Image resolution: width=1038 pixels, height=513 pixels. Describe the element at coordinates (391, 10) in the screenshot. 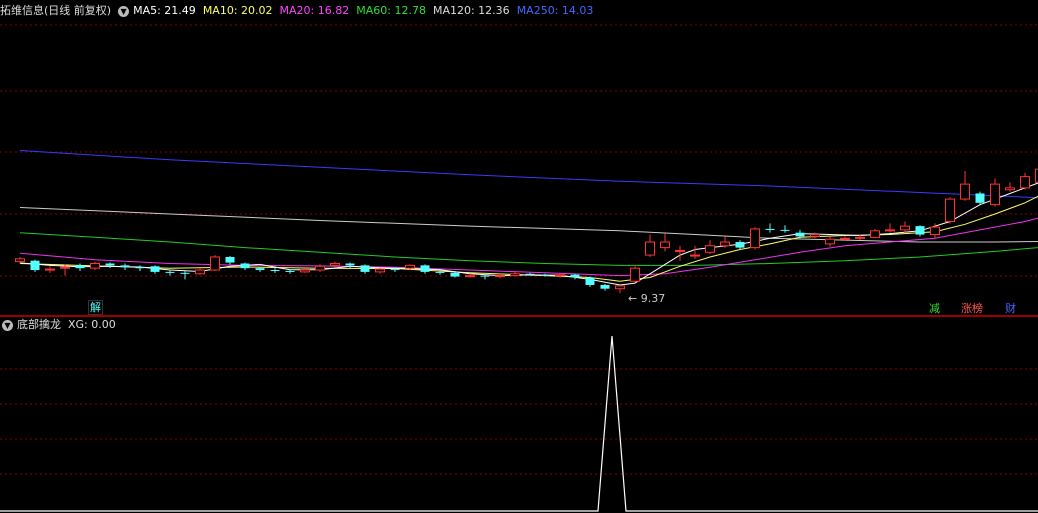

I see `ma60-label: MA60: 12.78` at that location.